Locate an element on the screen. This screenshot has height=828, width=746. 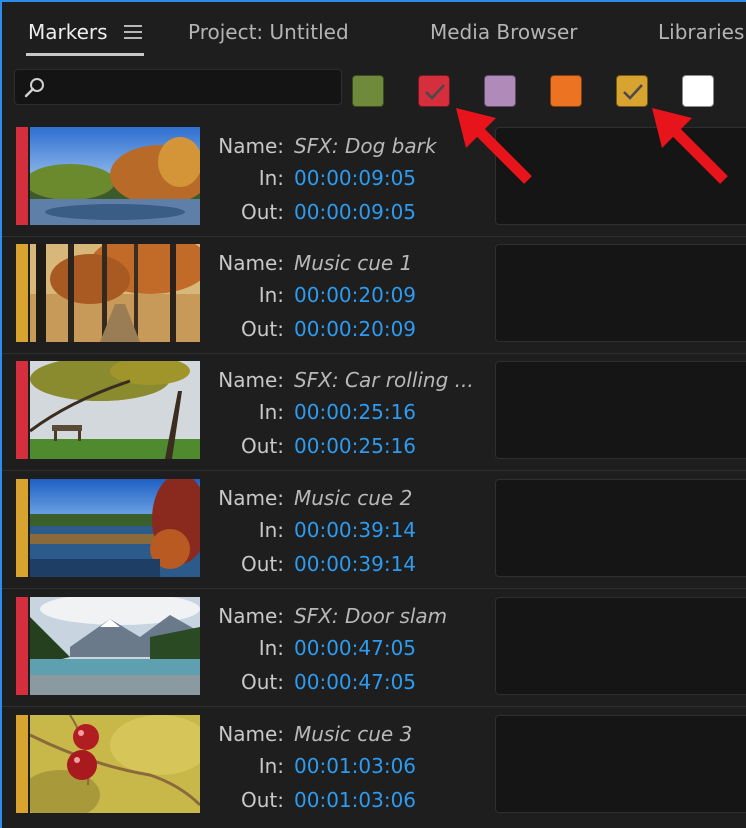
marker-name: SFX: Door slam is located at coordinates (370, 616).